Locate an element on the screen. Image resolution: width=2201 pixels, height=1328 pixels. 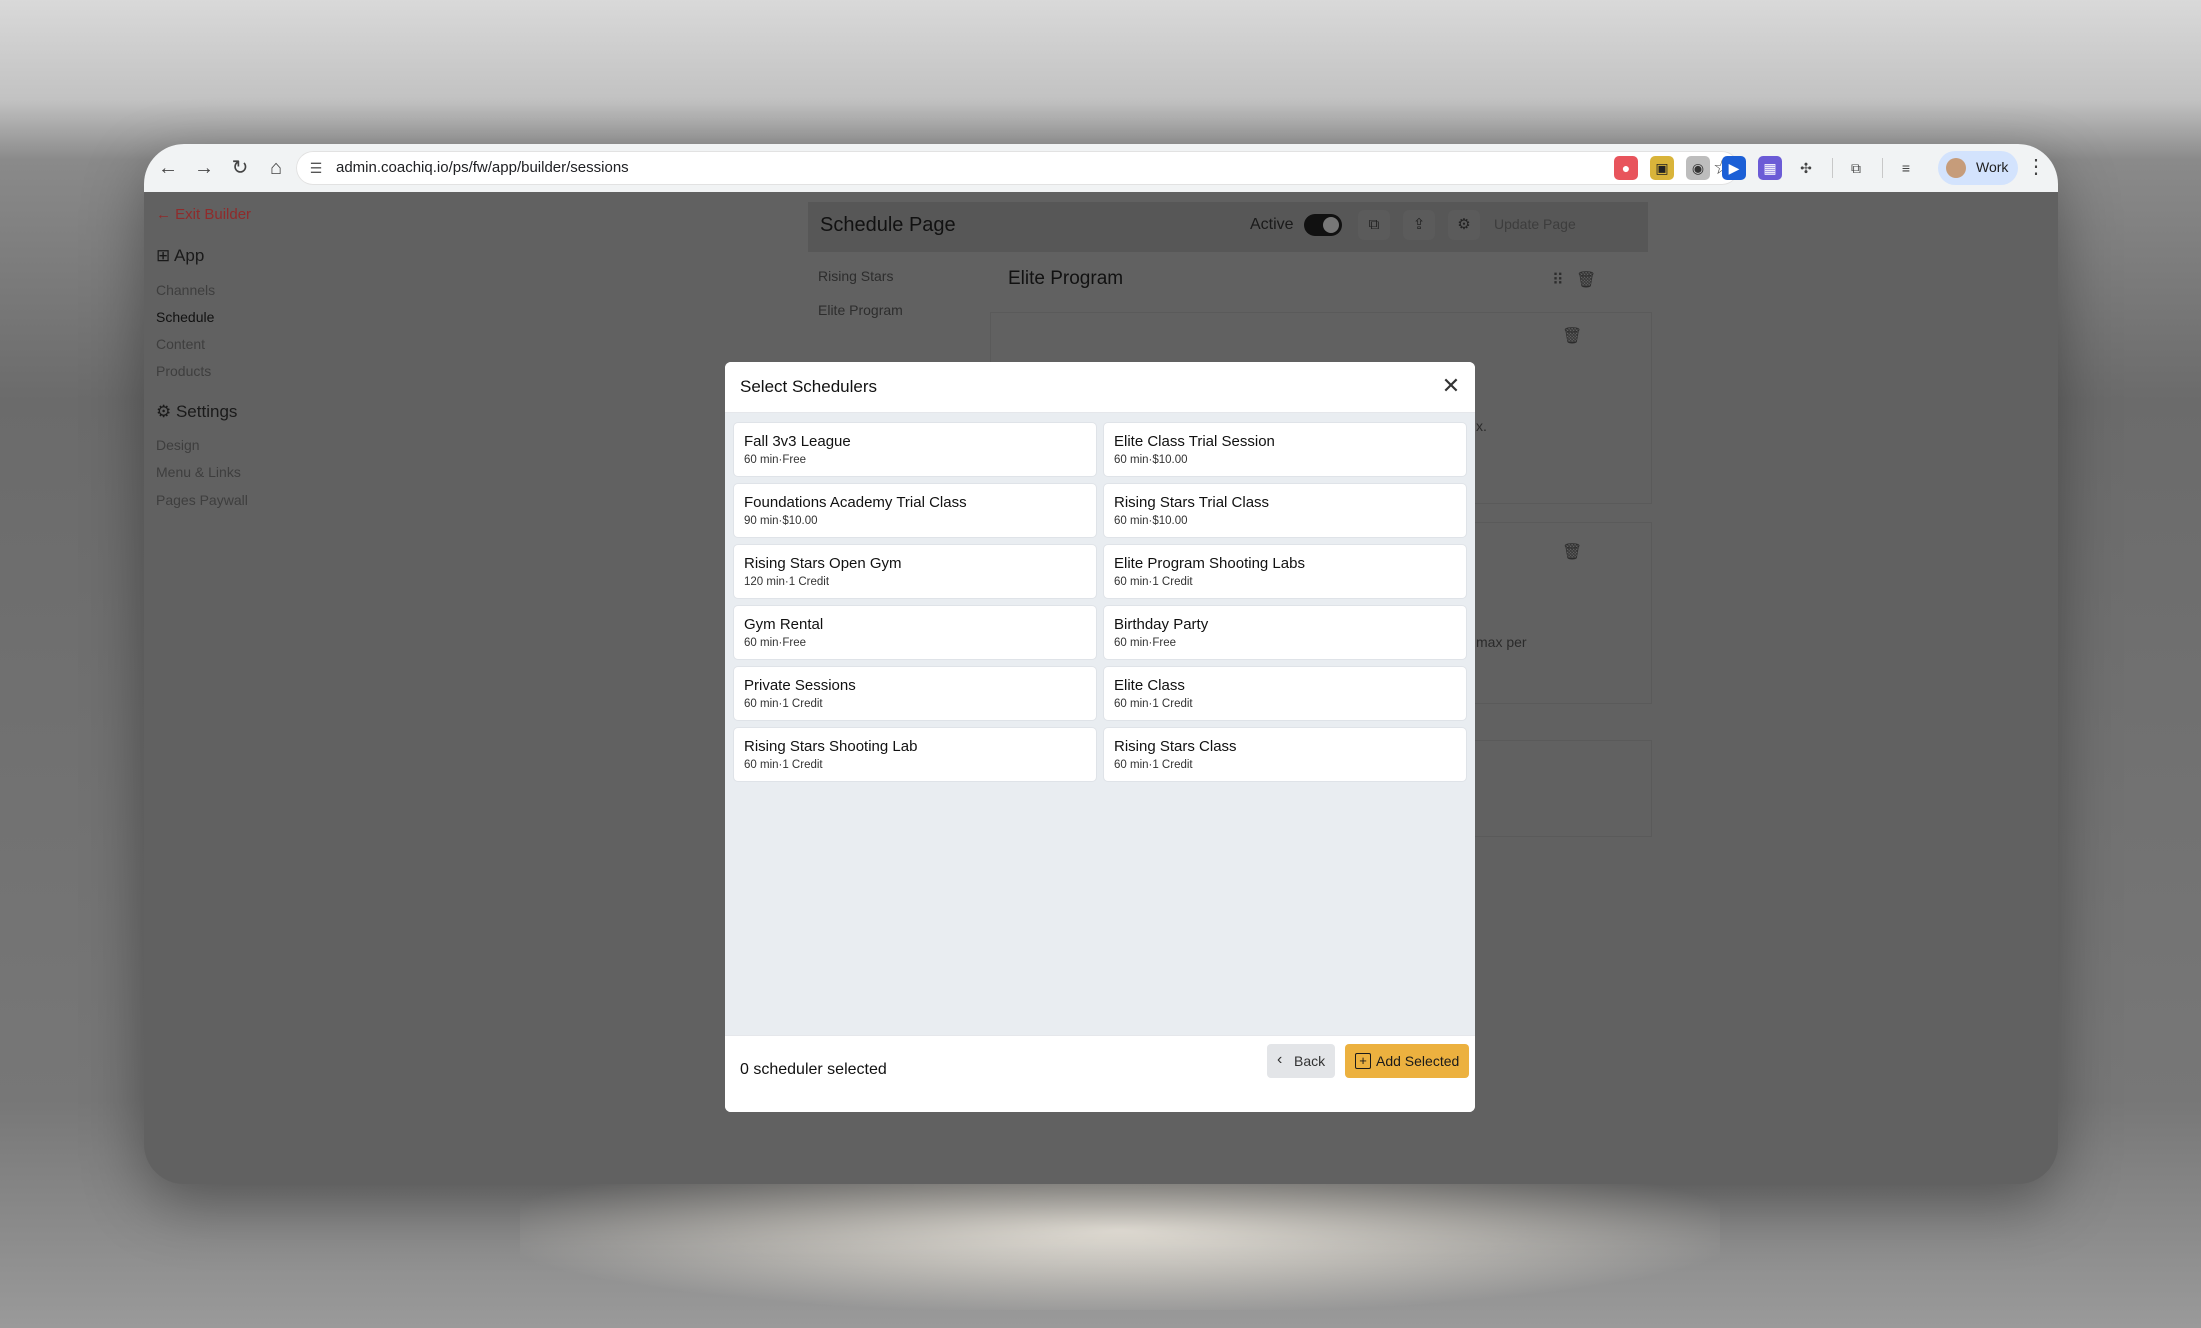
active-label: Active is located at coordinates (1272, 224).